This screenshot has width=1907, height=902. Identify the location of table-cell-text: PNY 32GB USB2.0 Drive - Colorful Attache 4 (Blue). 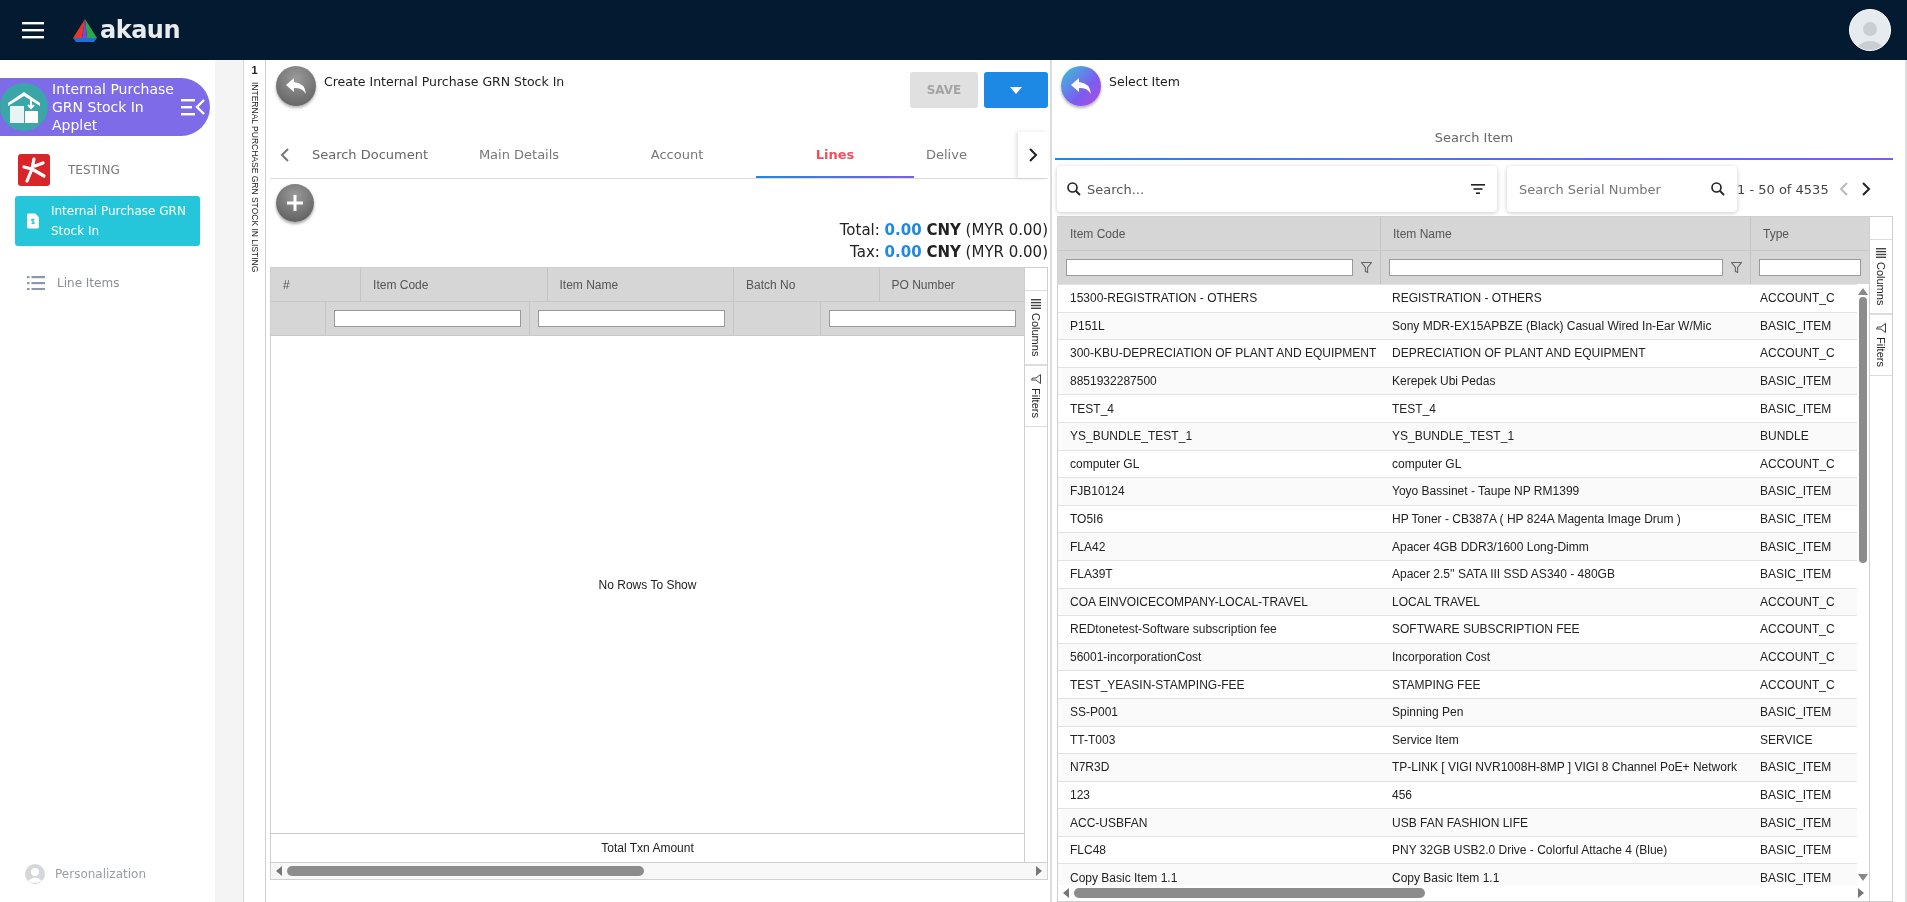
(1530, 851).